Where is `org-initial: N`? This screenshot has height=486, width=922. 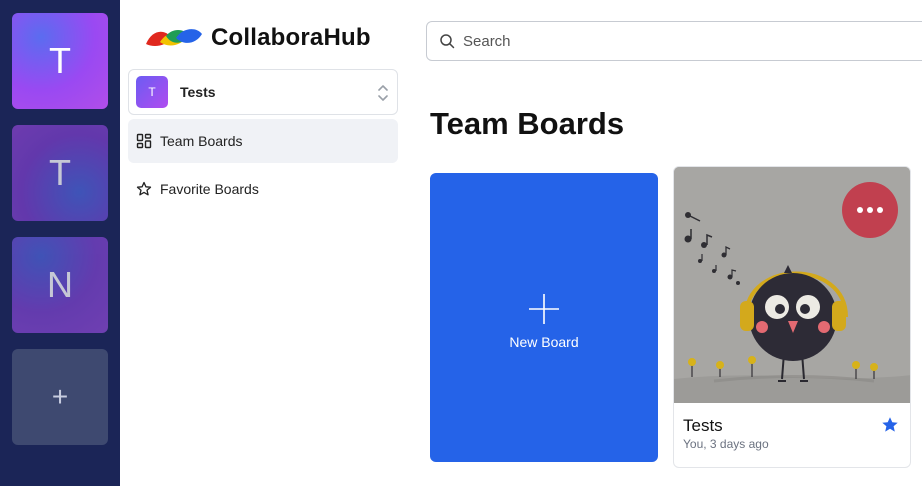 org-initial: N is located at coordinates (60, 284).